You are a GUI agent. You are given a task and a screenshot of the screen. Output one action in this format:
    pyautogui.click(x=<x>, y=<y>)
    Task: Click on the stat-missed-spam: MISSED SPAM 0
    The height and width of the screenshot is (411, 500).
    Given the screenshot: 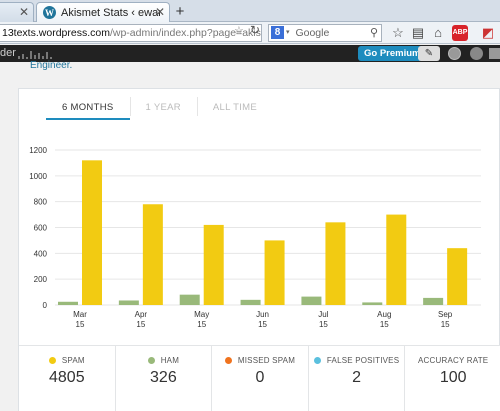 What is the action you would take?
    pyautogui.click(x=260, y=378)
    